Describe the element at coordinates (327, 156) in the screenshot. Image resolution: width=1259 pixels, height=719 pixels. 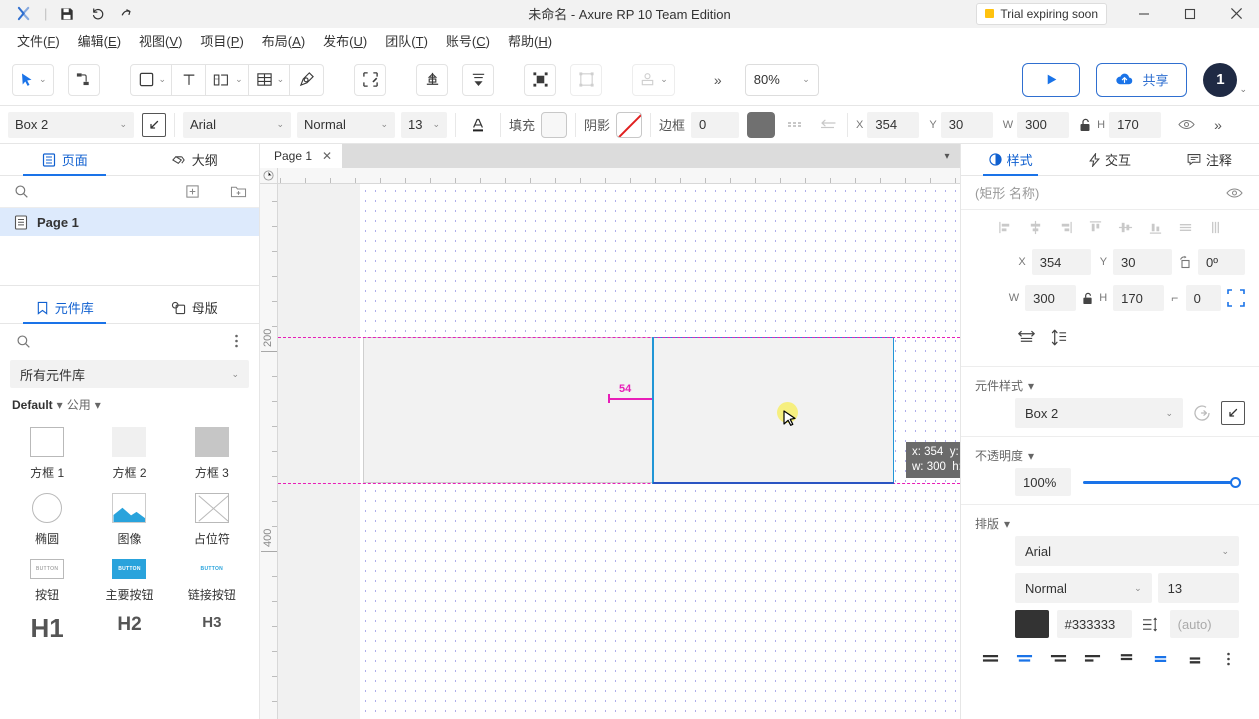
I see `close-icon: ✕` at that location.